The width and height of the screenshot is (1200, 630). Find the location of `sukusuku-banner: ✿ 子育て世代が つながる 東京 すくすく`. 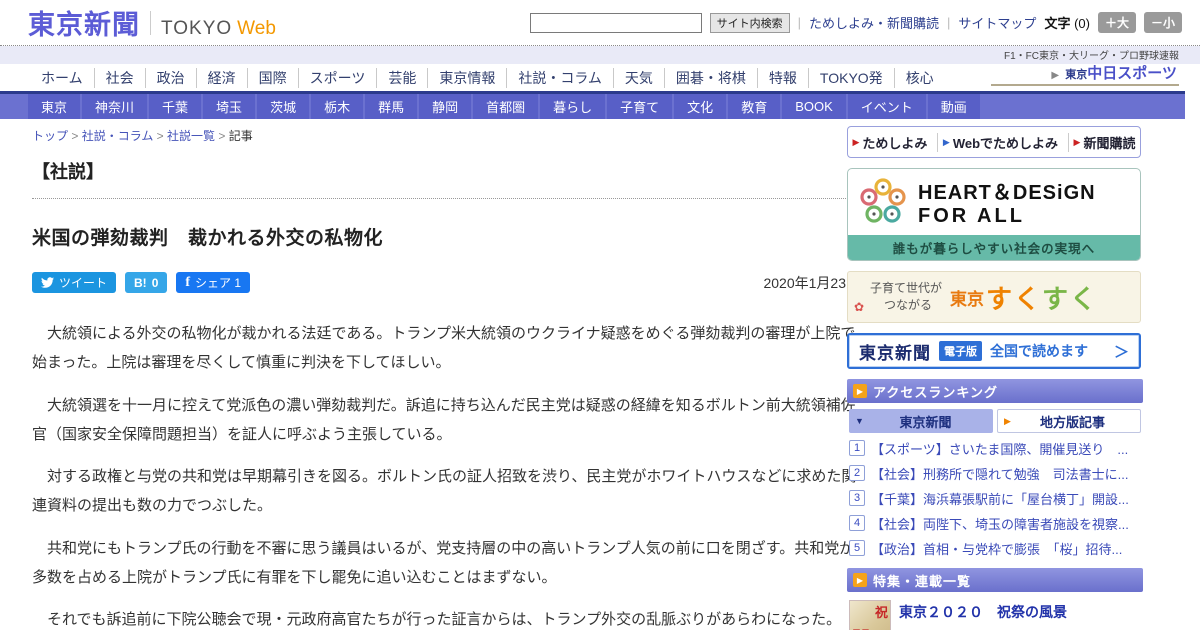

sukusuku-banner: ✿ 子育て世代が つながる 東京 すくすく is located at coordinates (994, 297).